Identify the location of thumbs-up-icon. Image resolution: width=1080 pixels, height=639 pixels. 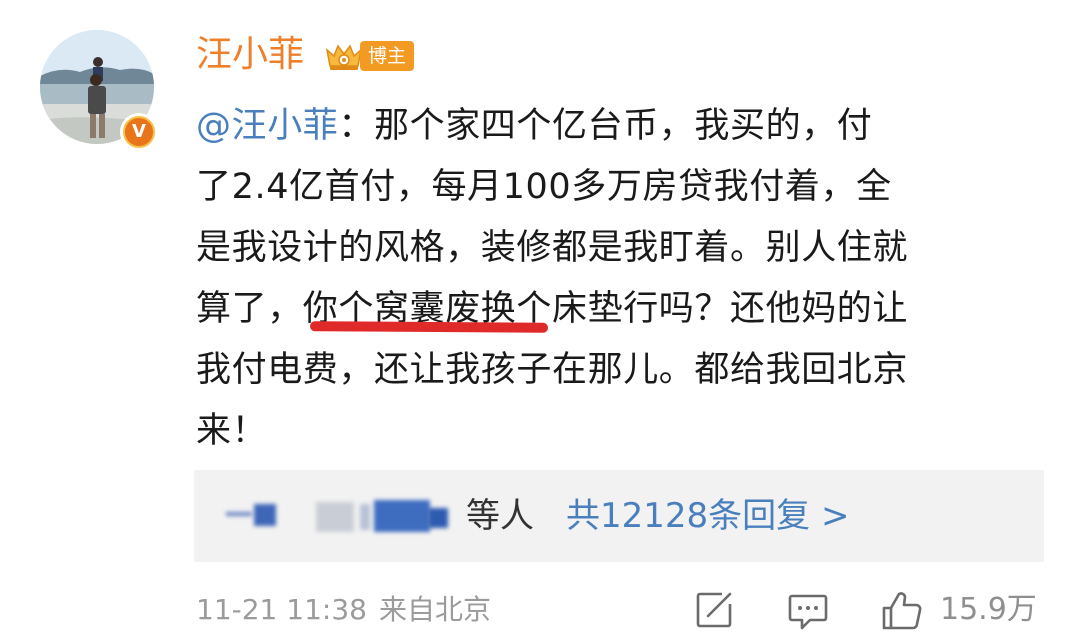
(902, 610).